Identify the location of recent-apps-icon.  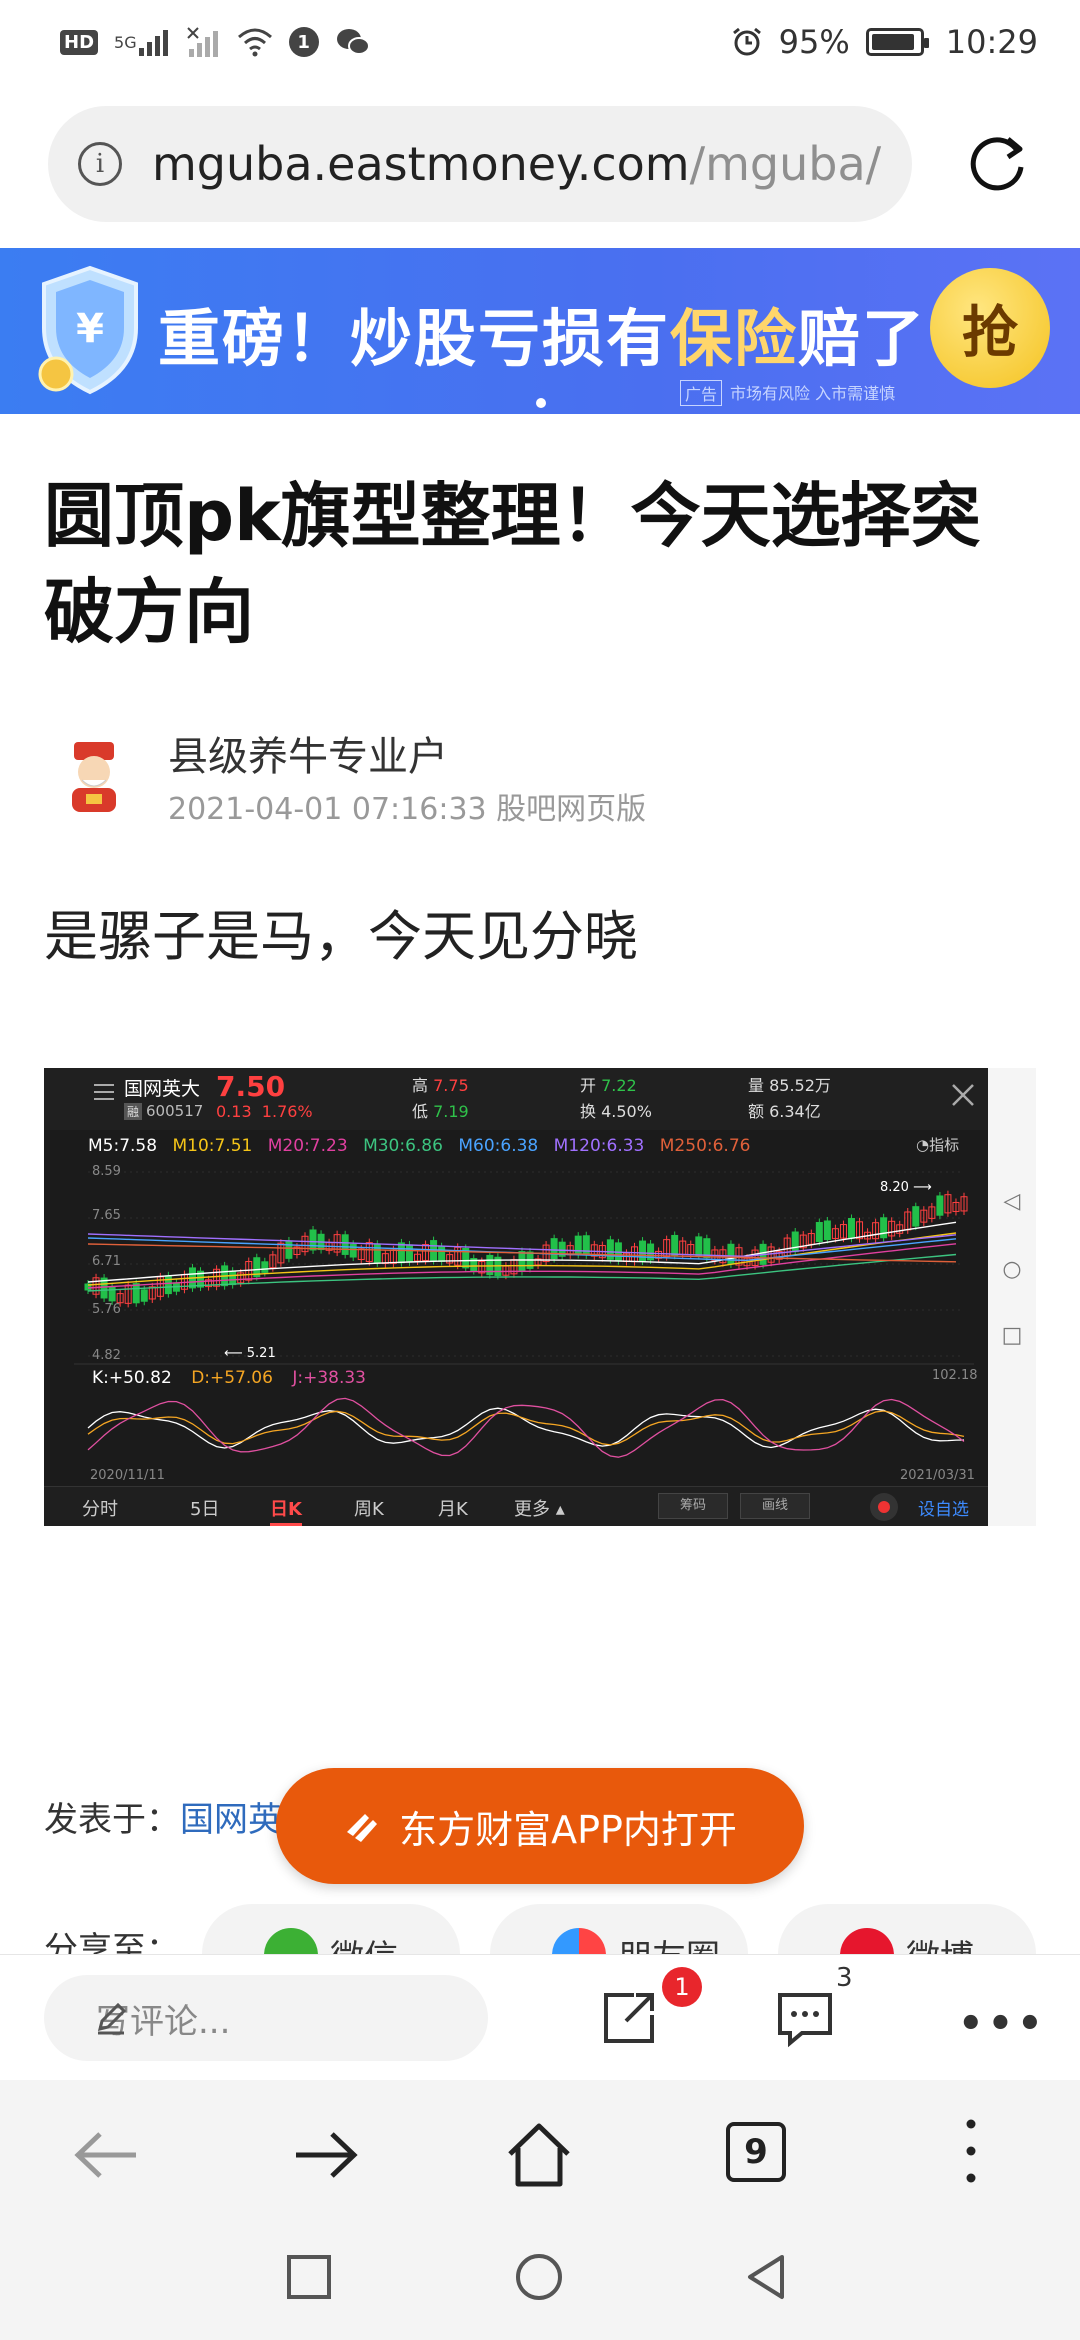
(309, 2277).